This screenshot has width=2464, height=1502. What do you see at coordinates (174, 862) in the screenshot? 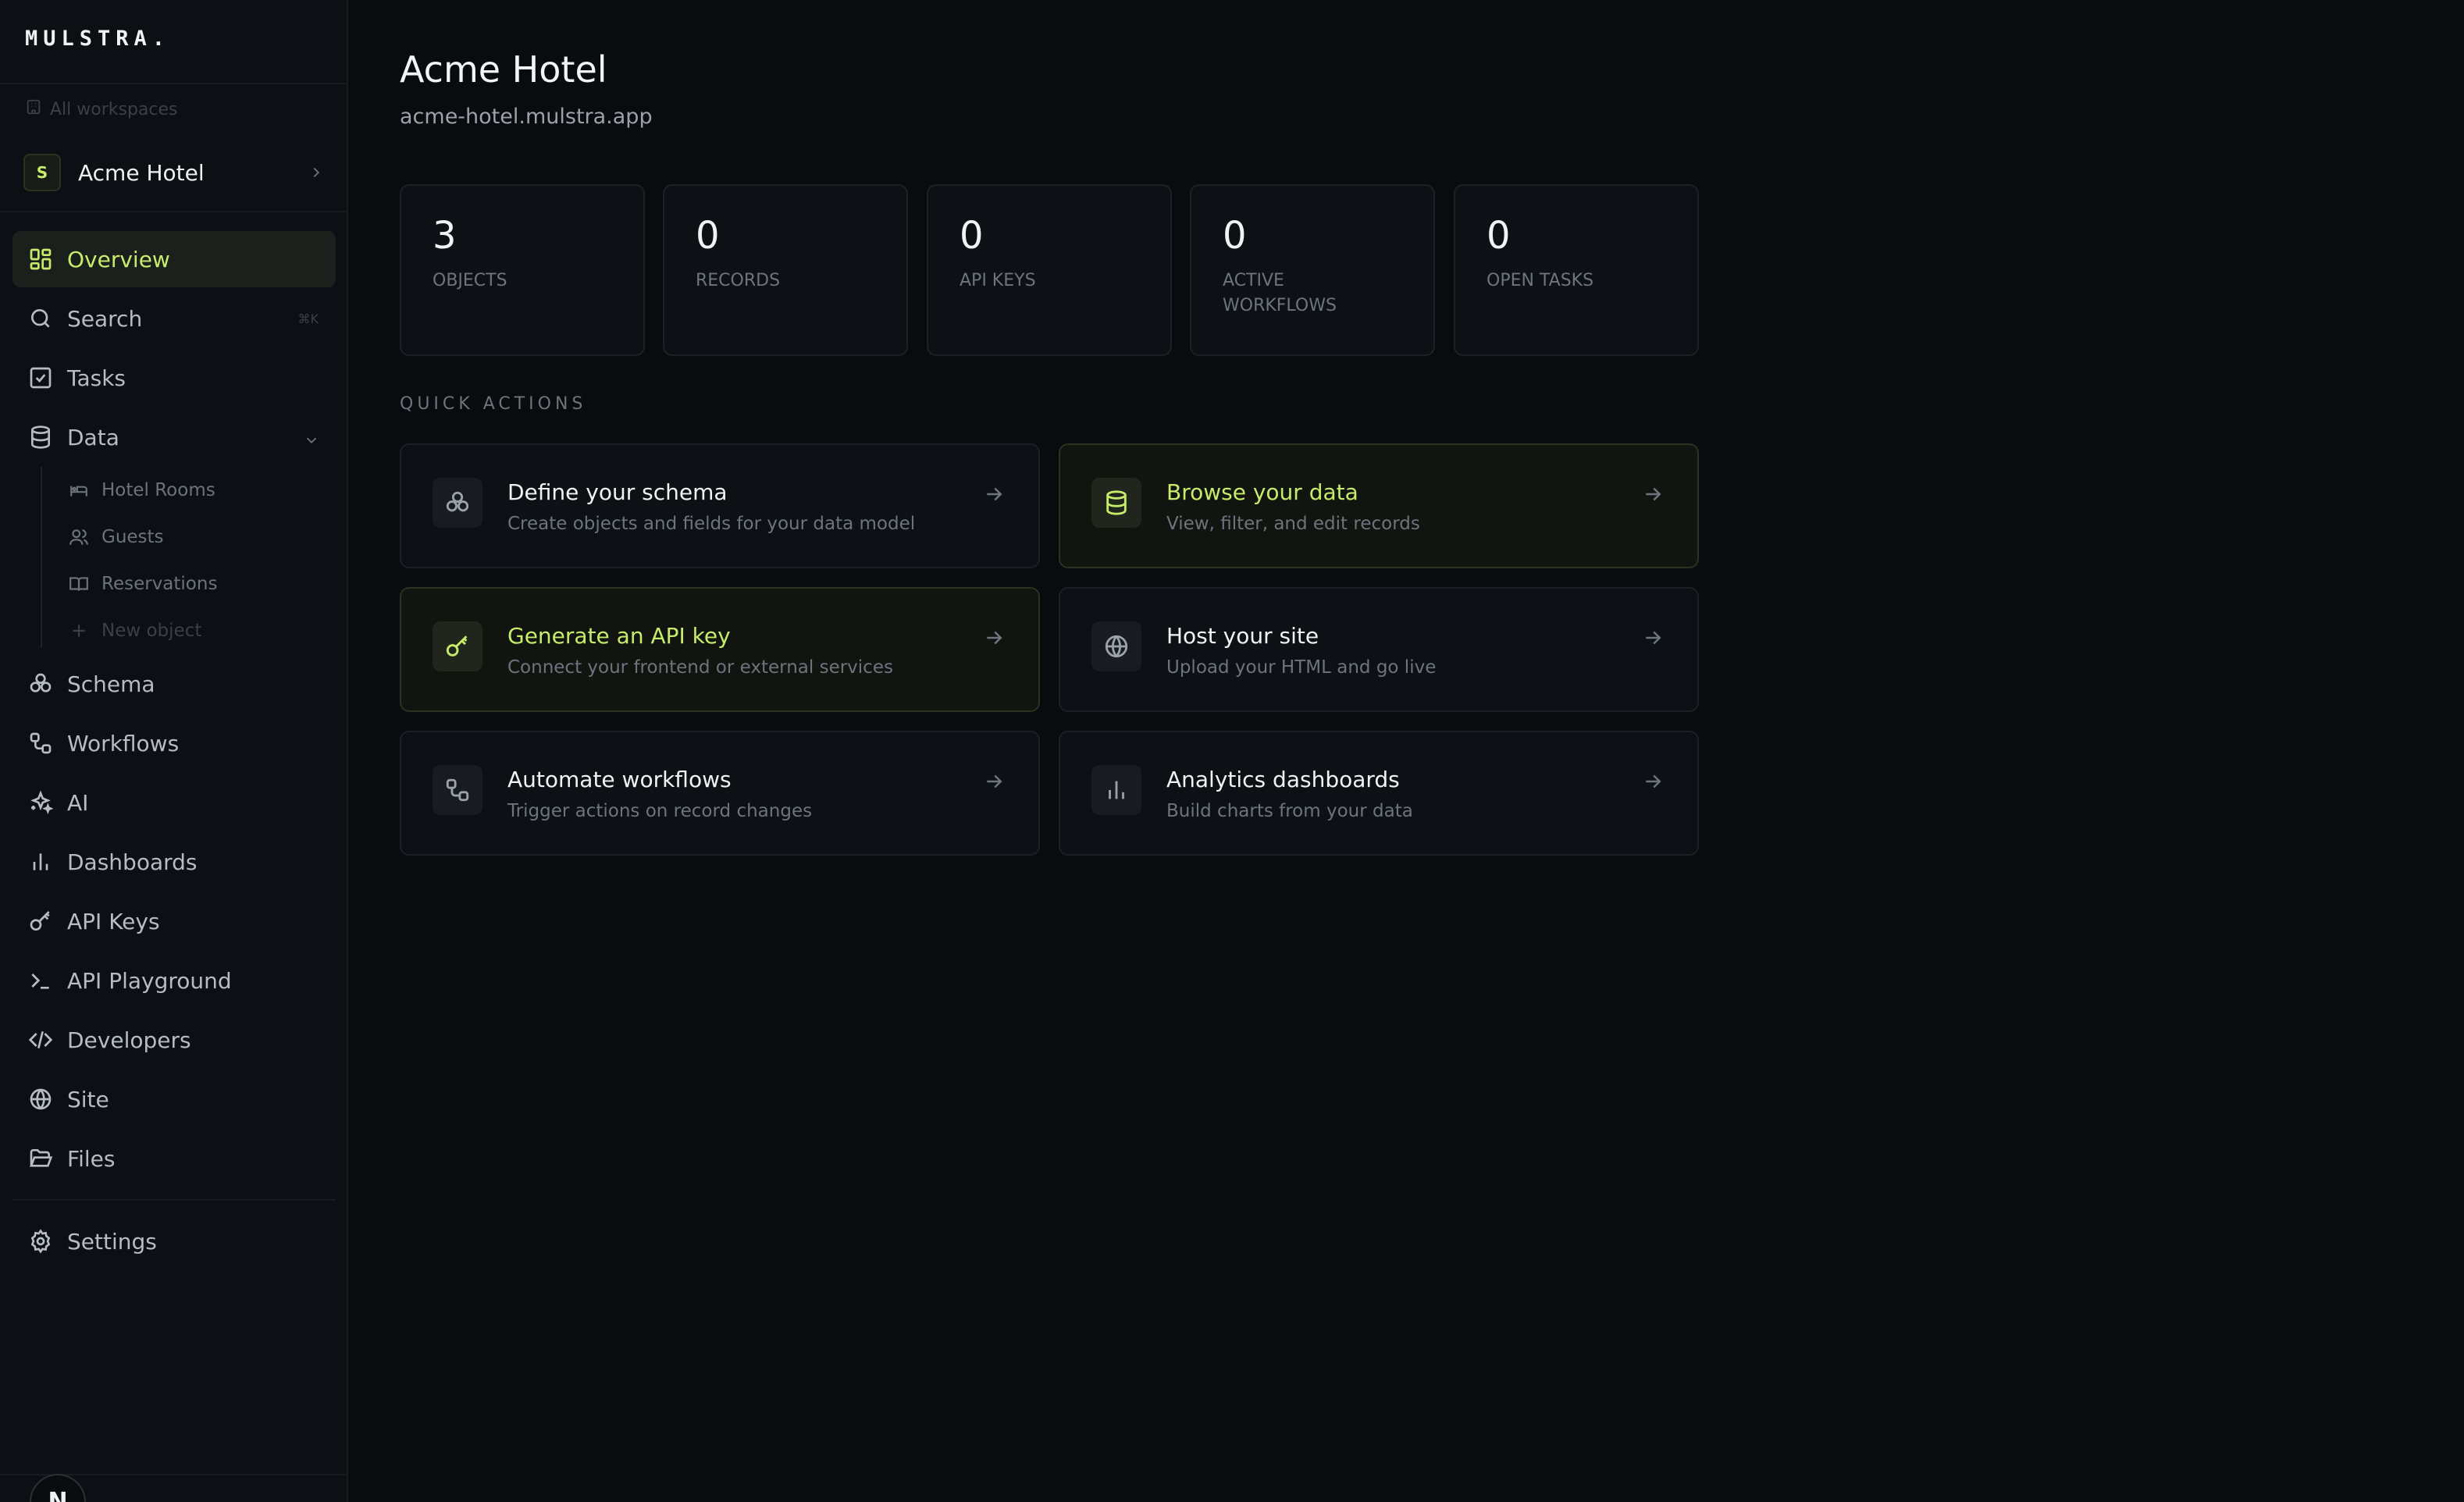
I see `nav-dashboards: Dashboards` at bounding box center [174, 862].